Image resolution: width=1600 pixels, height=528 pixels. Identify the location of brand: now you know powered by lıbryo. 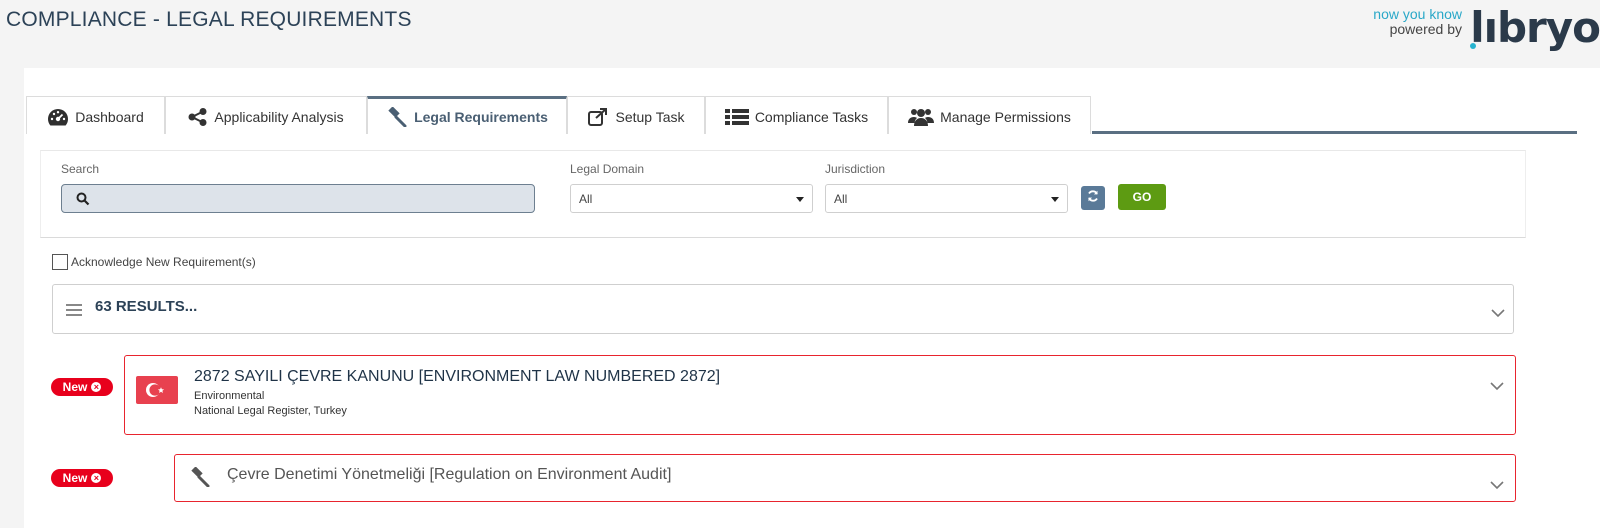
(1470, 28).